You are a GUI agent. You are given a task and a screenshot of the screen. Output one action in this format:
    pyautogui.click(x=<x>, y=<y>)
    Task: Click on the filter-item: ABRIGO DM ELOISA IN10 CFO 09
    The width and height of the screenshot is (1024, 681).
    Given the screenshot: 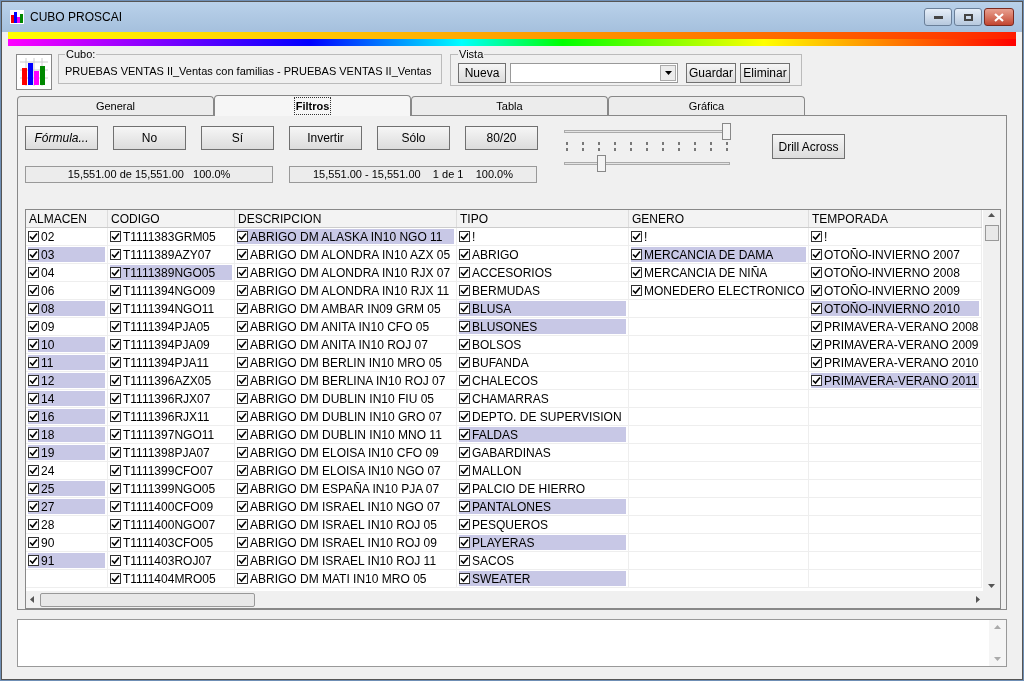 What is the action you would take?
    pyautogui.click(x=345, y=453)
    